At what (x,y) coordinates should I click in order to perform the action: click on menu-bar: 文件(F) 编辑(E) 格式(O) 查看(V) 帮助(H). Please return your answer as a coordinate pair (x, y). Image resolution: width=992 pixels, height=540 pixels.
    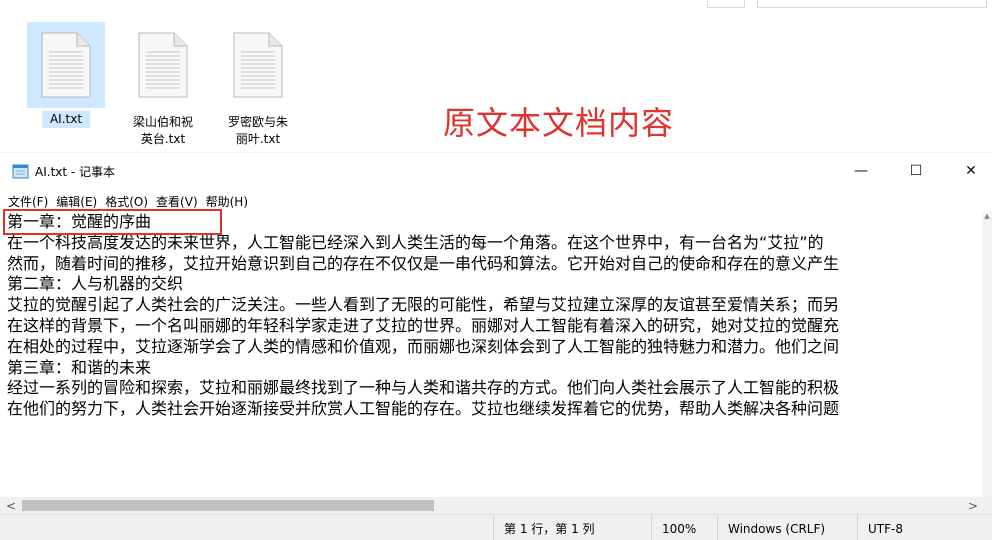
    Looking at the image, I should click on (128, 201).